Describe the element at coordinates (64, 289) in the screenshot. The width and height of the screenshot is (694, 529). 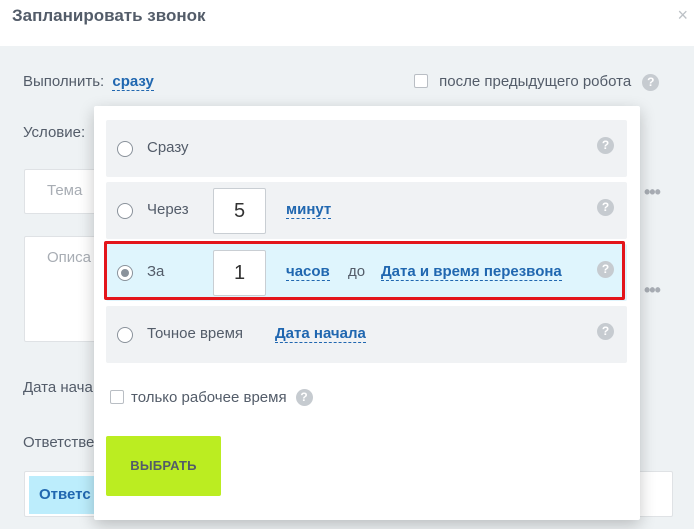
I see `description-input: Описа` at that location.